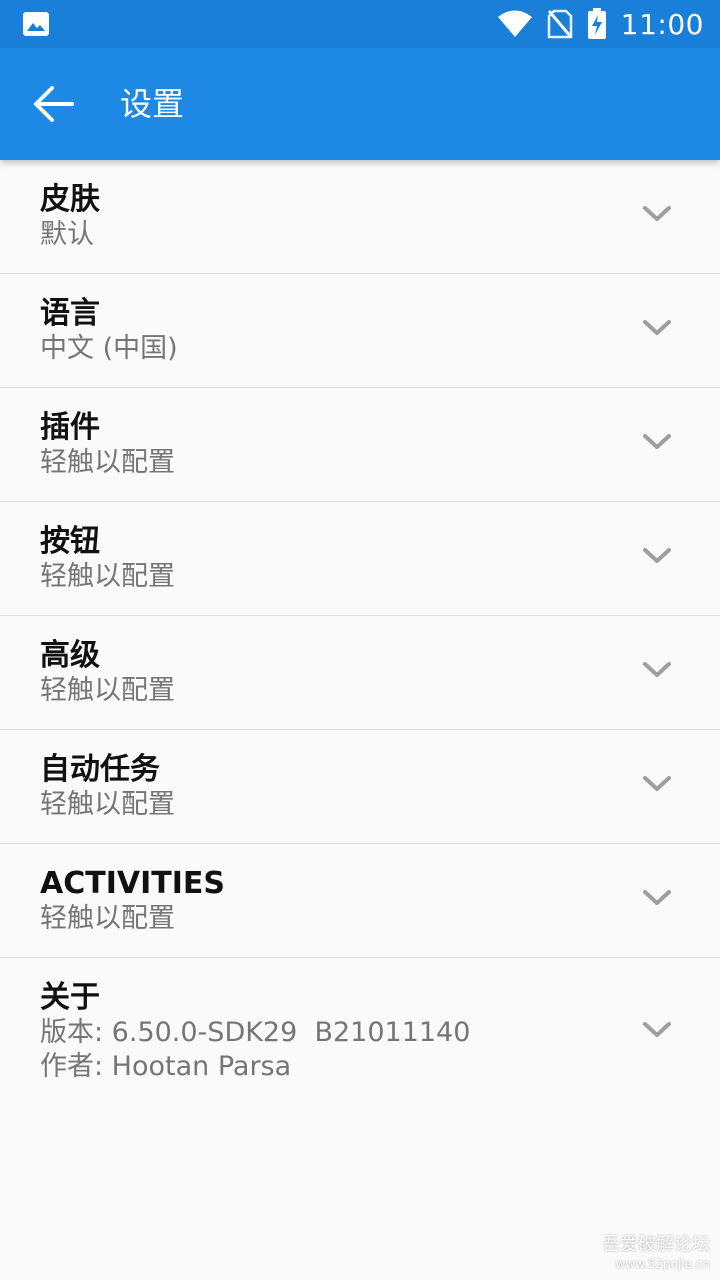 The image size is (720, 1280). Describe the element at coordinates (70, 199) in the screenshot. I see `settings-item-label: 皮肤` at that location.